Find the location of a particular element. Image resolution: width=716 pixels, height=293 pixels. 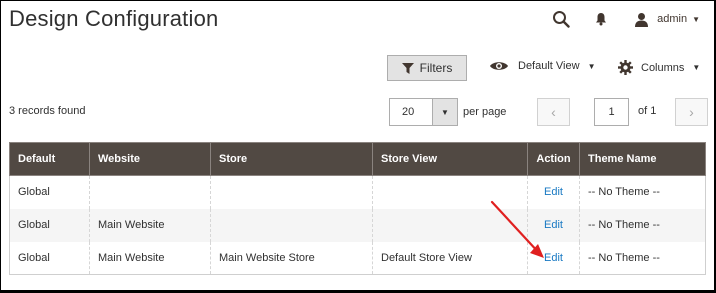

table-row: Global Main Website Edit -- No Theme -- is located at coordinates (357, 225).